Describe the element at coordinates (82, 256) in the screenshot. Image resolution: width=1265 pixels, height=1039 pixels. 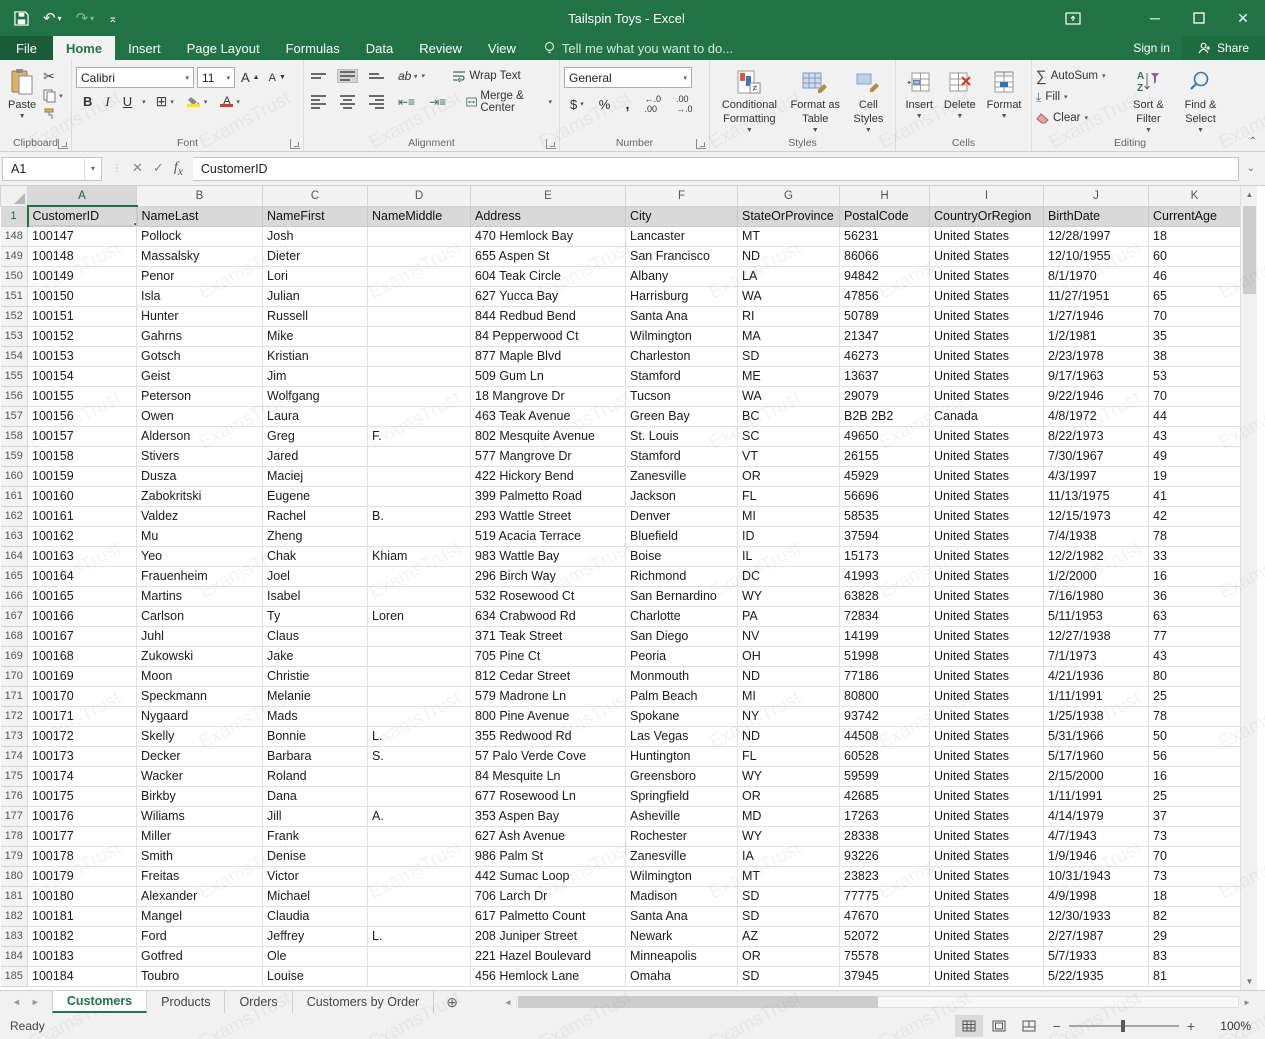
I see `cell-A149: 100148` at that location.